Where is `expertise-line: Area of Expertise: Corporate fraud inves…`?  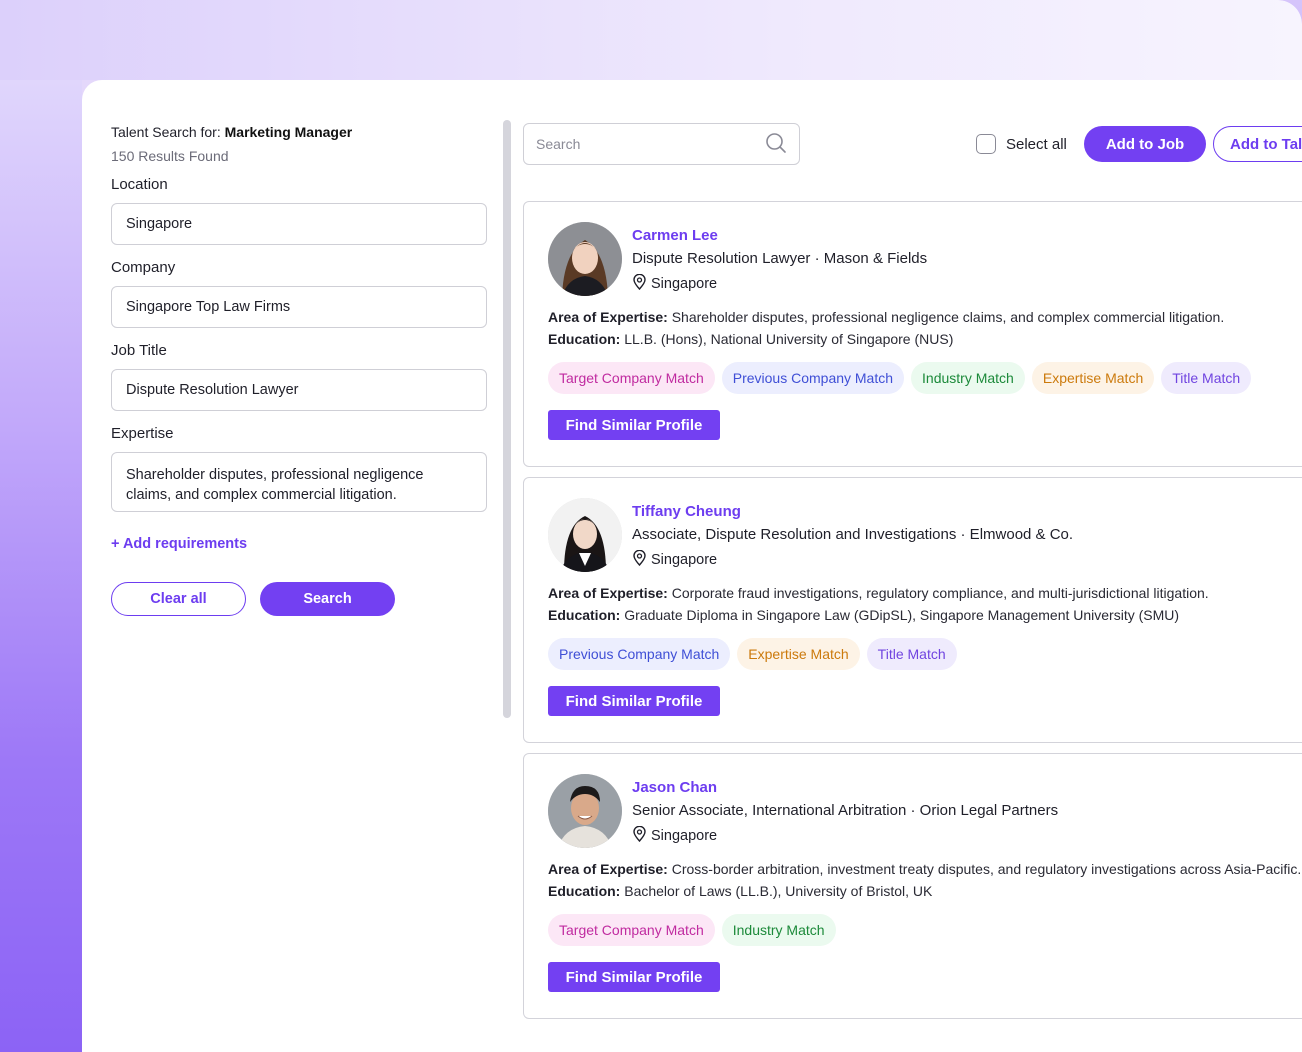 expertise-line: Area of Expertise: Corporate fraud inves… is located at coordinates (878, 593).